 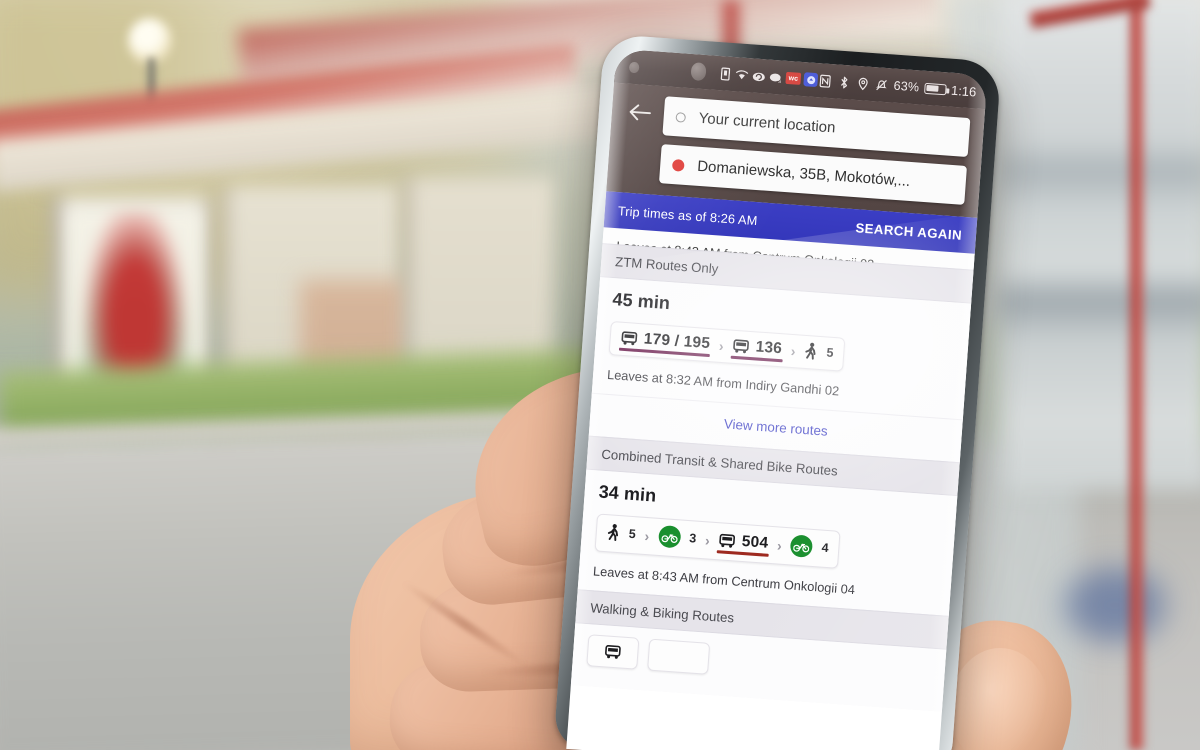 What do you see at coordinates (909, 231) in the screenshot?
I see `search-again-button: SEARCH AGAIN` at bounding box center [909, 231].